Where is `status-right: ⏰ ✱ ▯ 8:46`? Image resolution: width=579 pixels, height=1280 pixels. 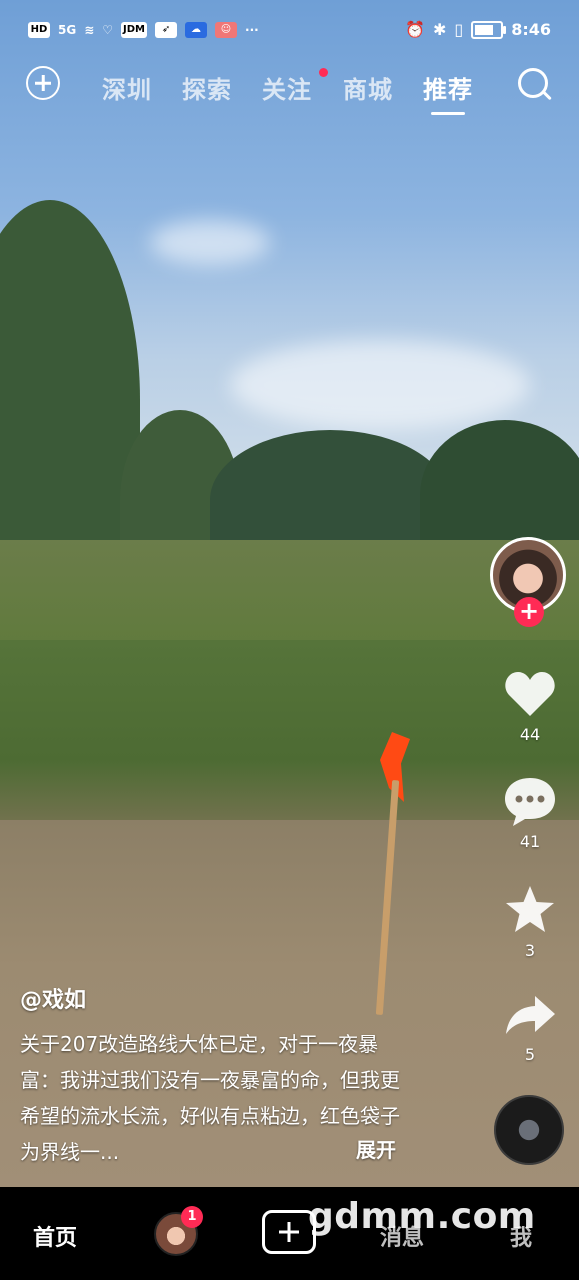
status-right: ⏰ ✱ ▯ 8:46 is located at coordinates (478, 29).